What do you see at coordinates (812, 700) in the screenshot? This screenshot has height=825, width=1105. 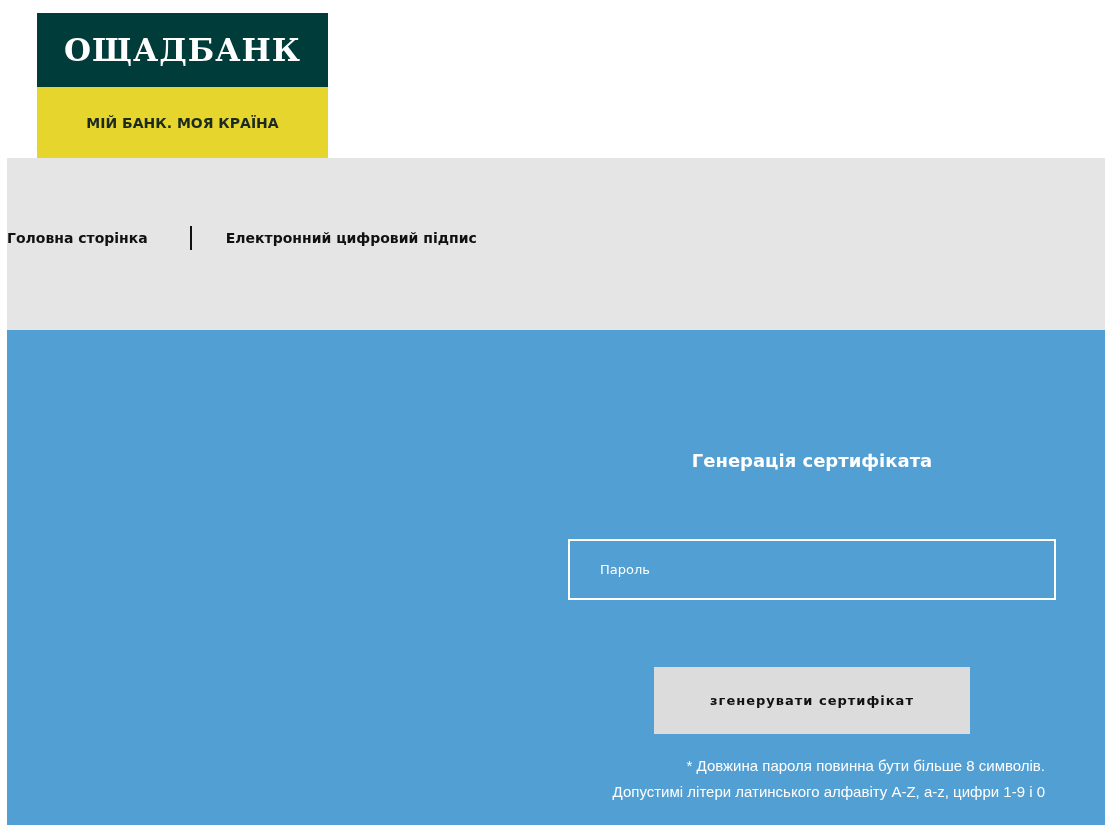 I see `generate-button: згенерувати сертифікат` at bounding box center [812, 700].